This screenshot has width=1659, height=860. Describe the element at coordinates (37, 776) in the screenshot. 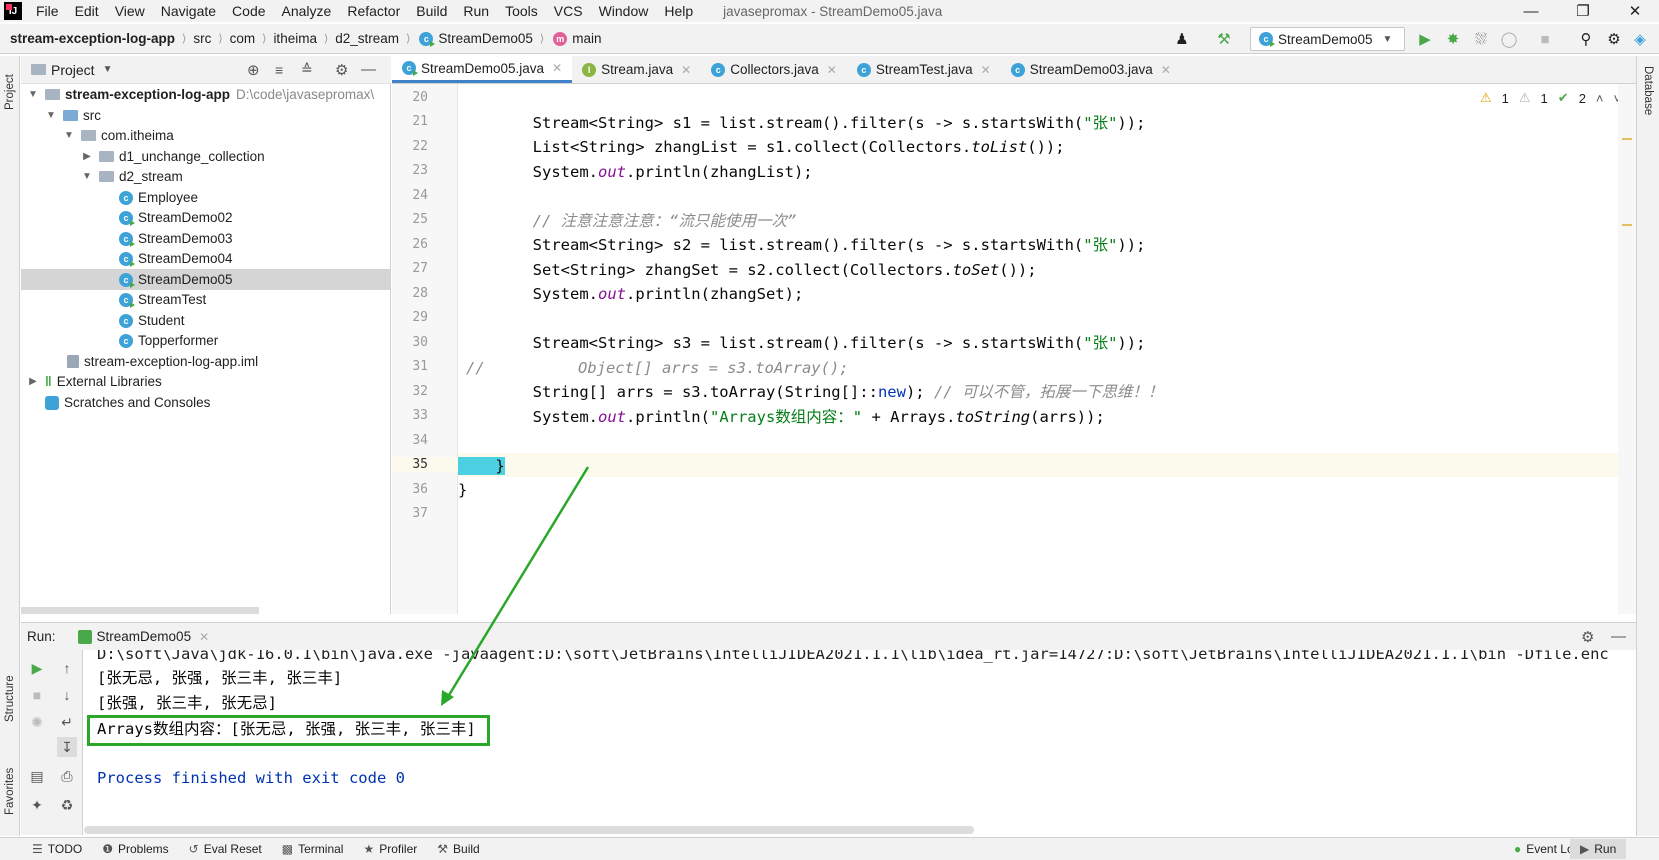

I see `layout-icon: ▤` at that location.